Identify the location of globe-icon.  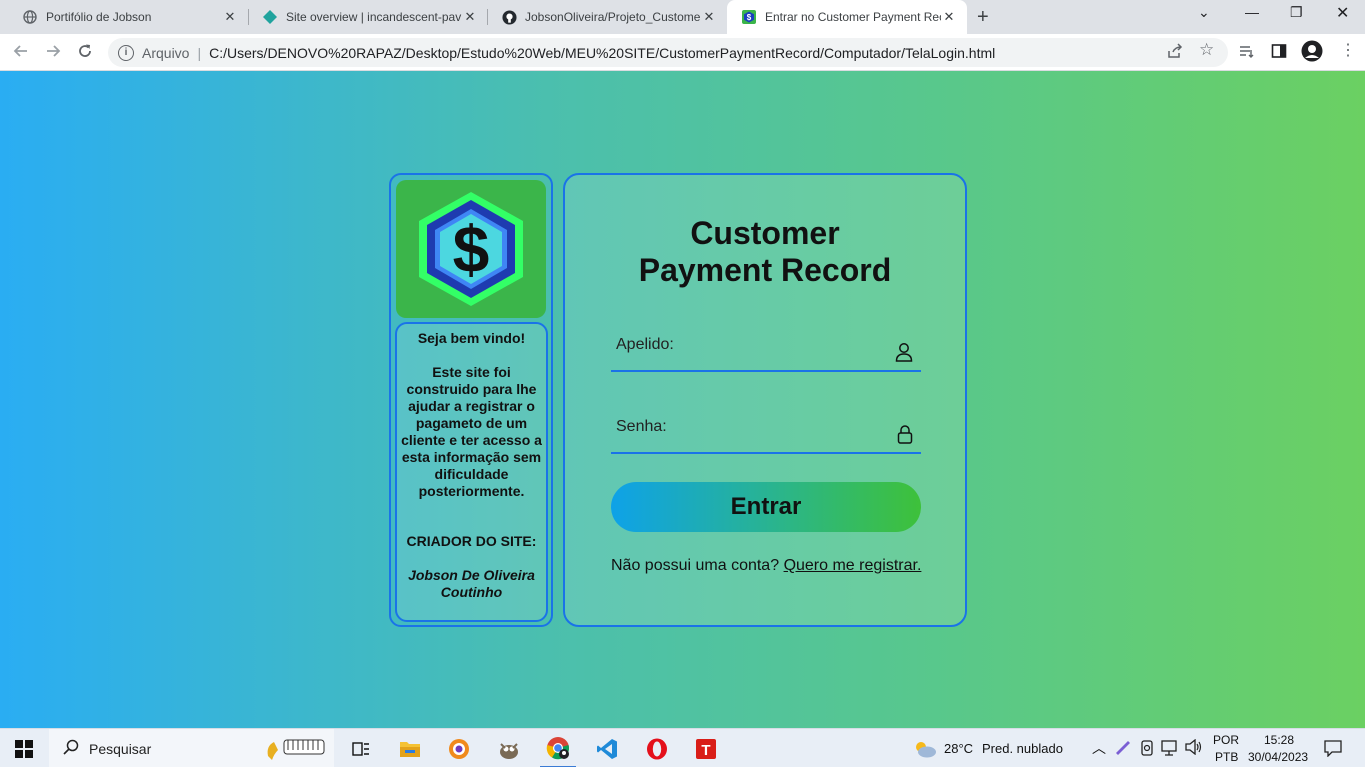
(30, 17).